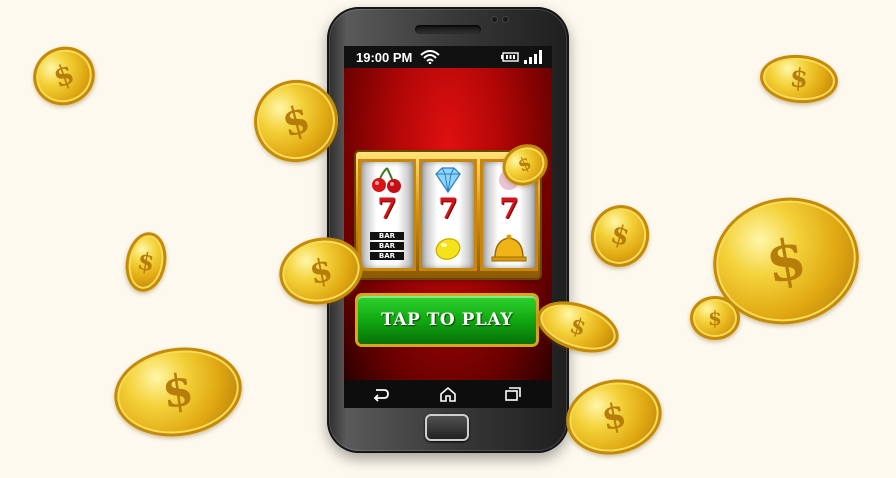 Image resolution: width=896 pixels, height=478 pixels. Describe the element at coordinates (505, 19) in the screenshot. I see `sensor-dot` at that location.